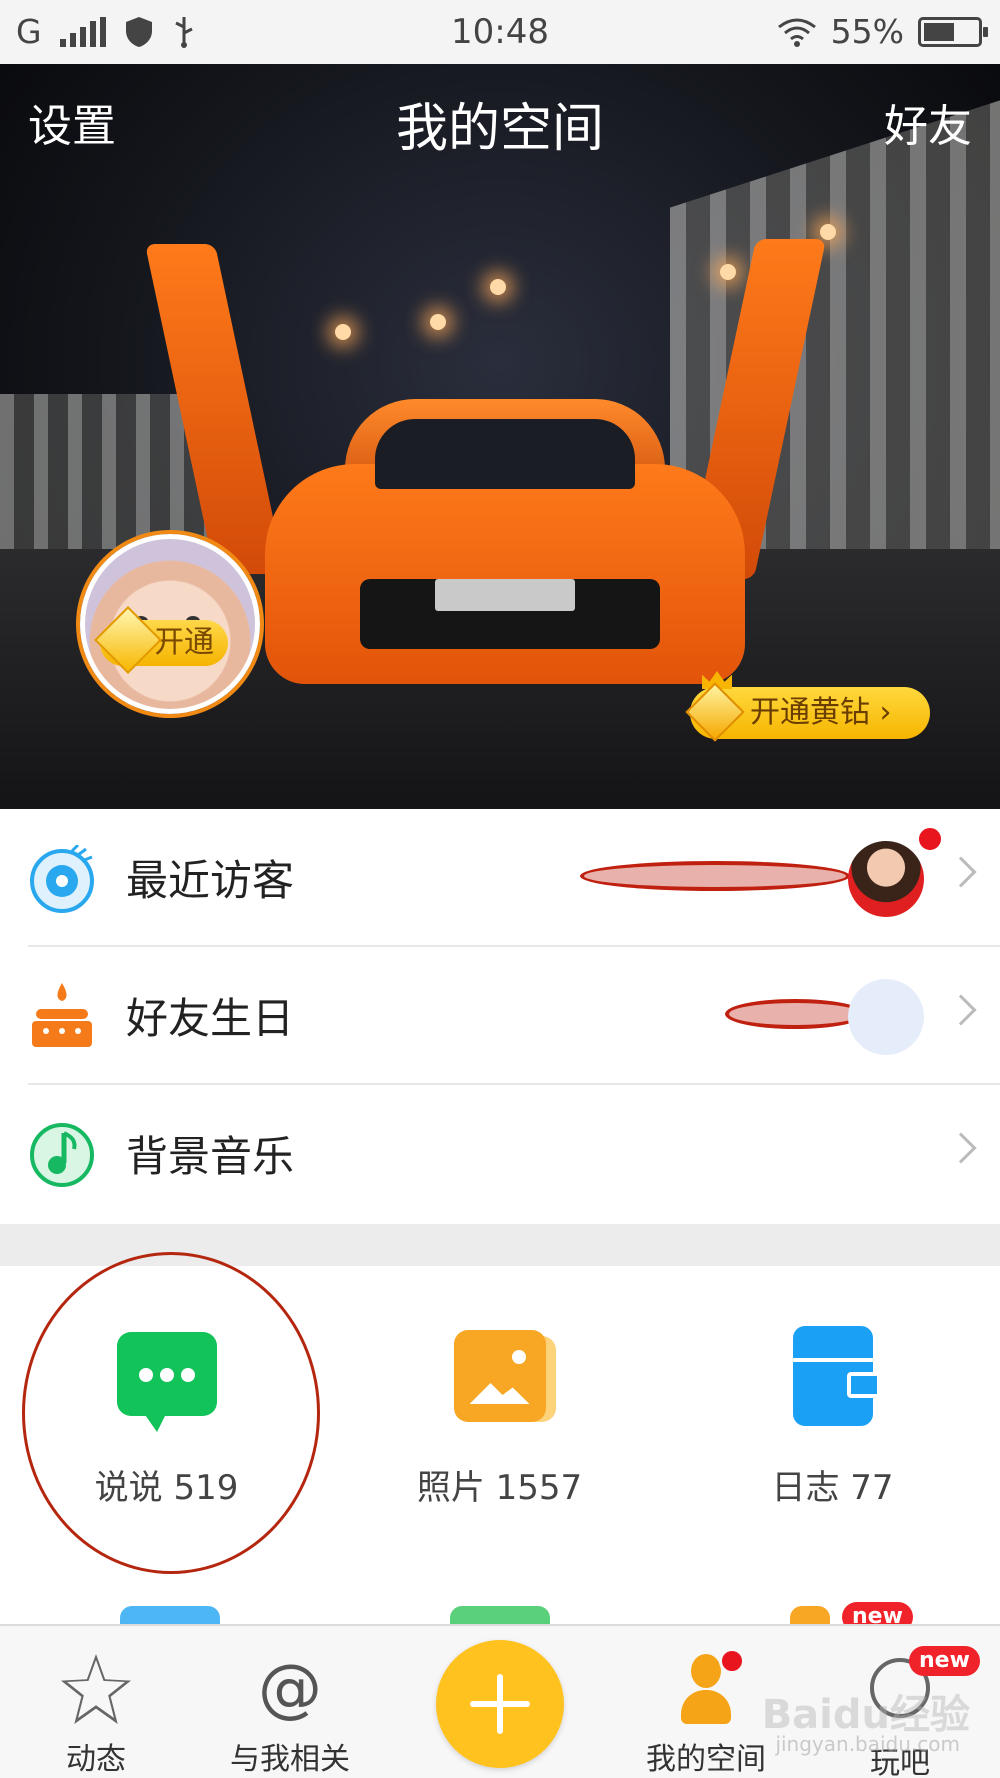  Describe the element at coordinates (867, 31) in the screenshot. I see `battery-percent: 55%` at that location.